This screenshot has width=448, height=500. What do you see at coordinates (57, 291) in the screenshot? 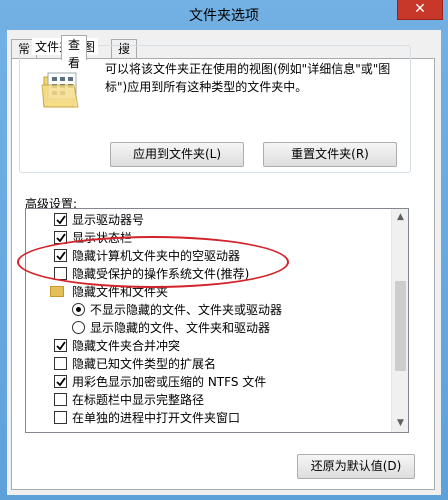
I see `folder-icon` at bounding box center [57, 291].